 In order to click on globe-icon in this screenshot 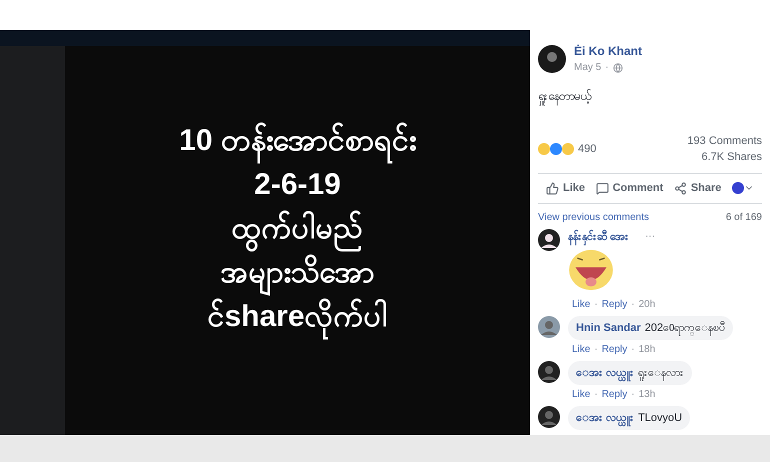, I will do `click(617, 67)`.